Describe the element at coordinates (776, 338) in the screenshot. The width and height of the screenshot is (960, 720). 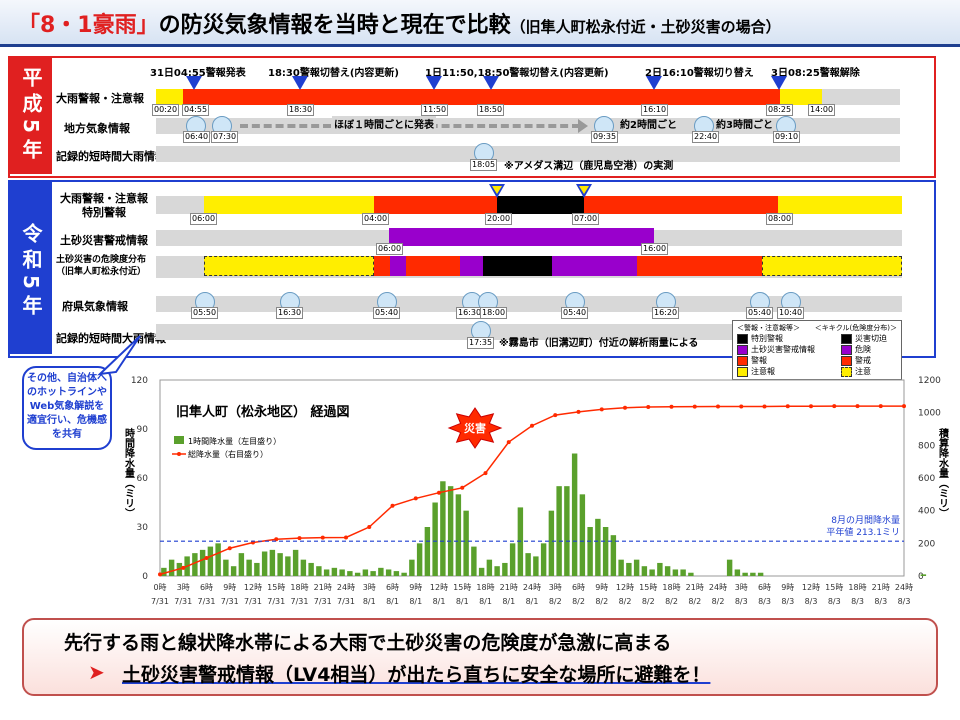
I see `legend-item: 特別警報` at that location.